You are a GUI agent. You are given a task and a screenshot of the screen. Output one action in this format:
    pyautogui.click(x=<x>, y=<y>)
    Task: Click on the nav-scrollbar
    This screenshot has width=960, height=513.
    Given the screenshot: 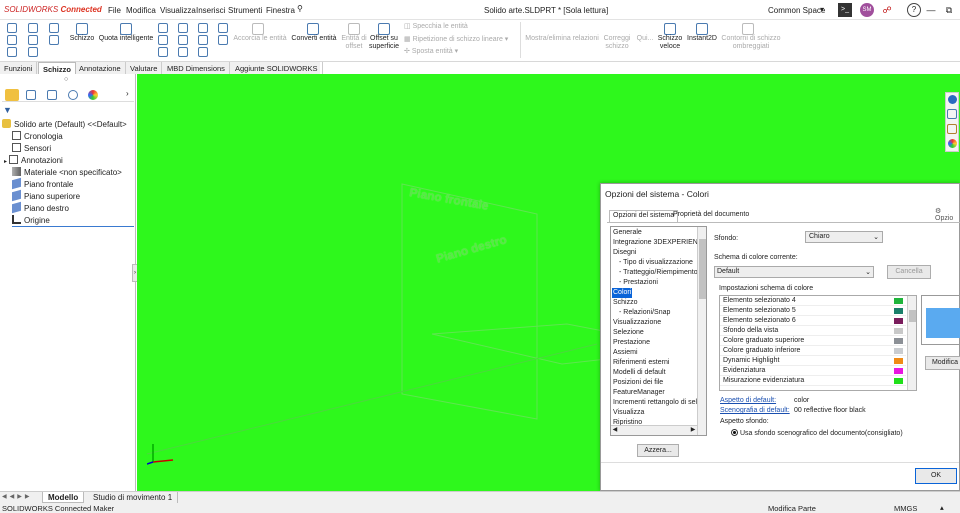 What is the action you would take?
    pyautogui.click(x=701, y=331)
    